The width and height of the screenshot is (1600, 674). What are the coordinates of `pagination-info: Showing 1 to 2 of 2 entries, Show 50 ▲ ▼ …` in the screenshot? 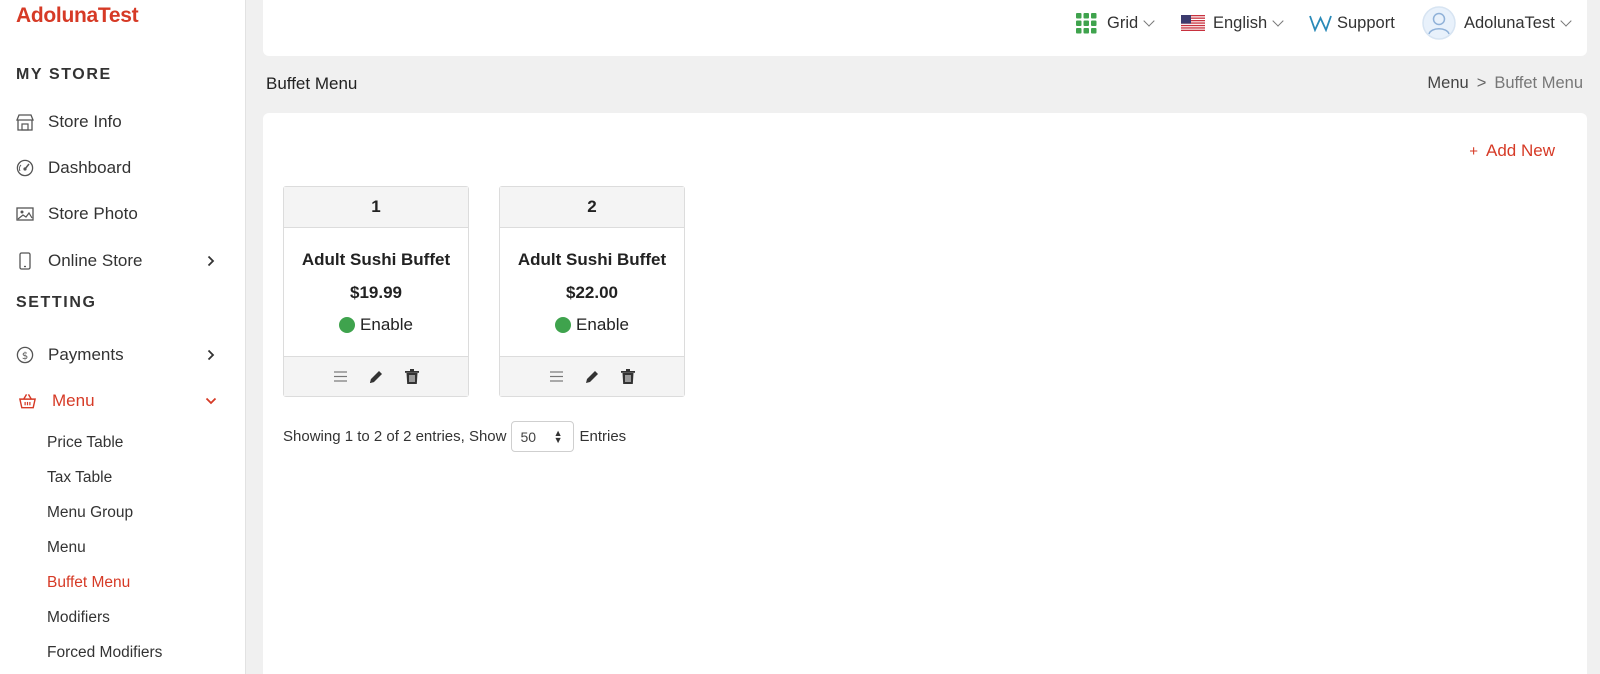 It's located at (454, 436).